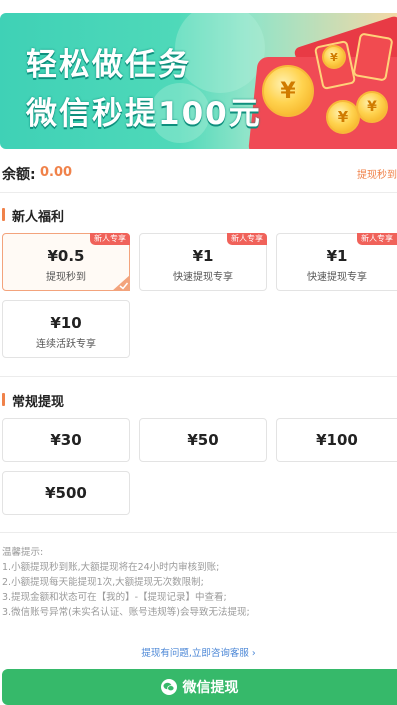  I want to click on banner-title-line1: 轻松做任务, so click(108, 65).